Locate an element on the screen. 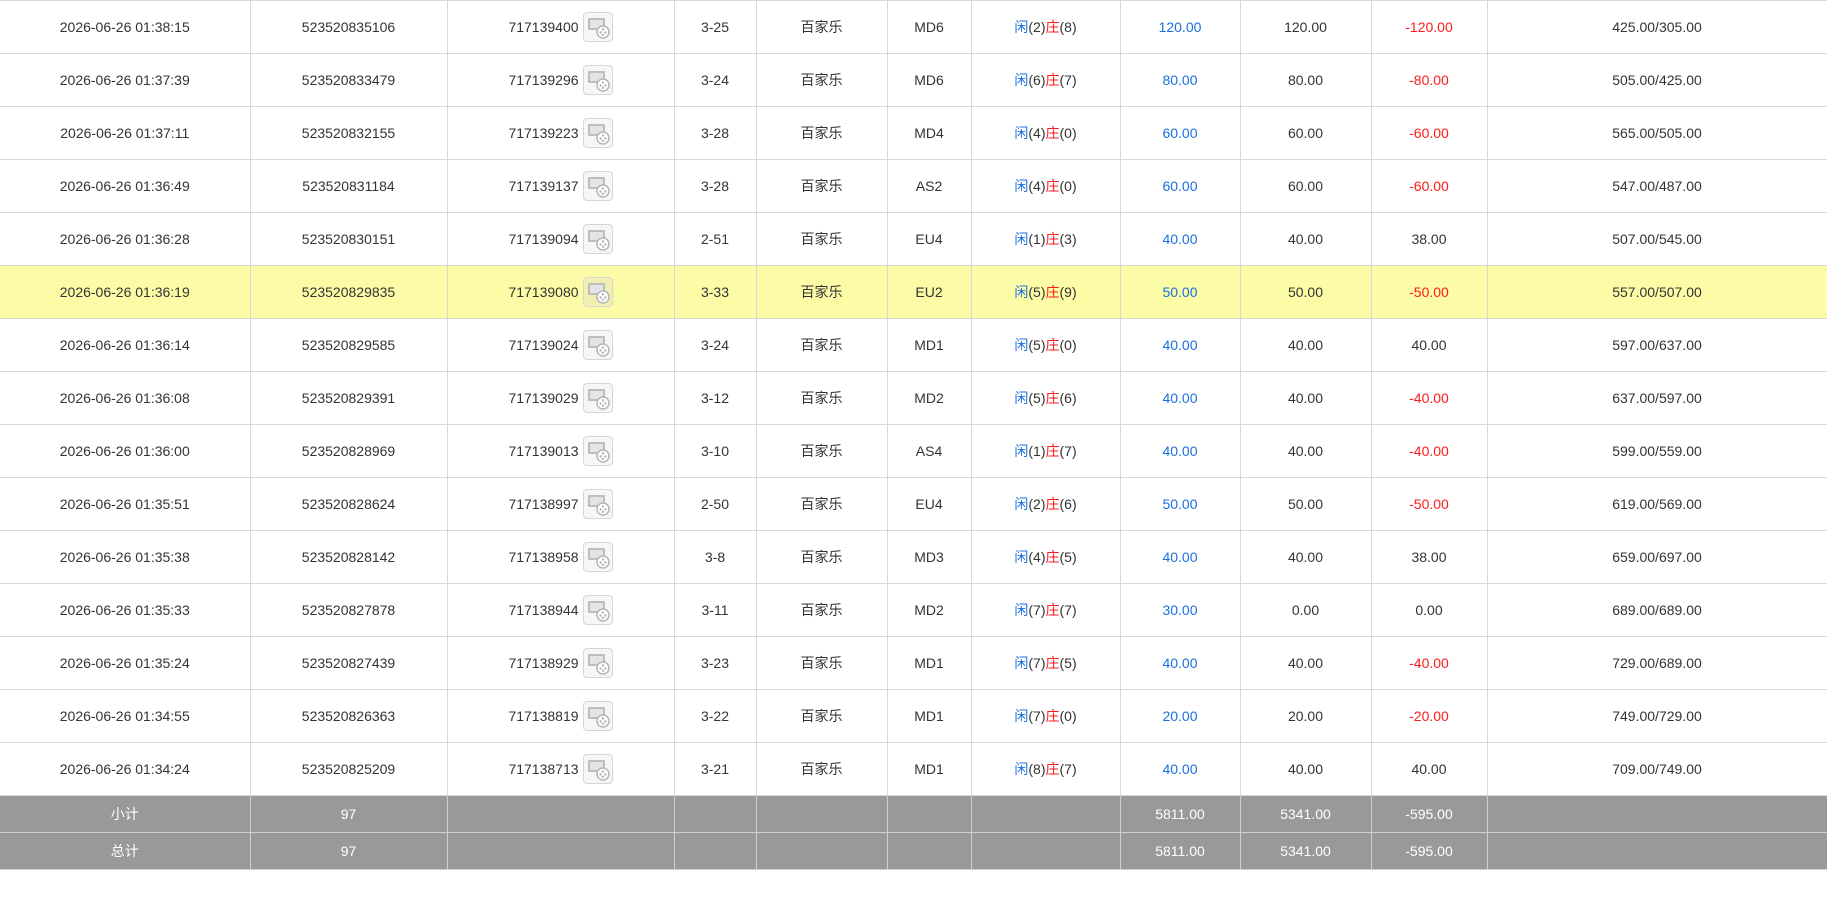 The width and height of the screenshot is (1827, 902). banker-points: (8) is located at coordinates (1068, 27).